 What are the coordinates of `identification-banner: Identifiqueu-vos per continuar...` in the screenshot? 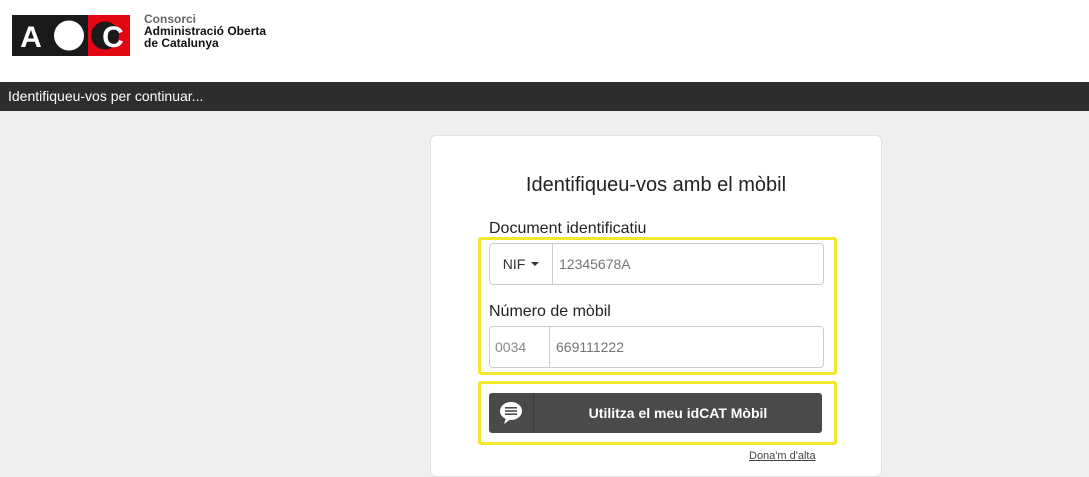 It's located at (544, 96).